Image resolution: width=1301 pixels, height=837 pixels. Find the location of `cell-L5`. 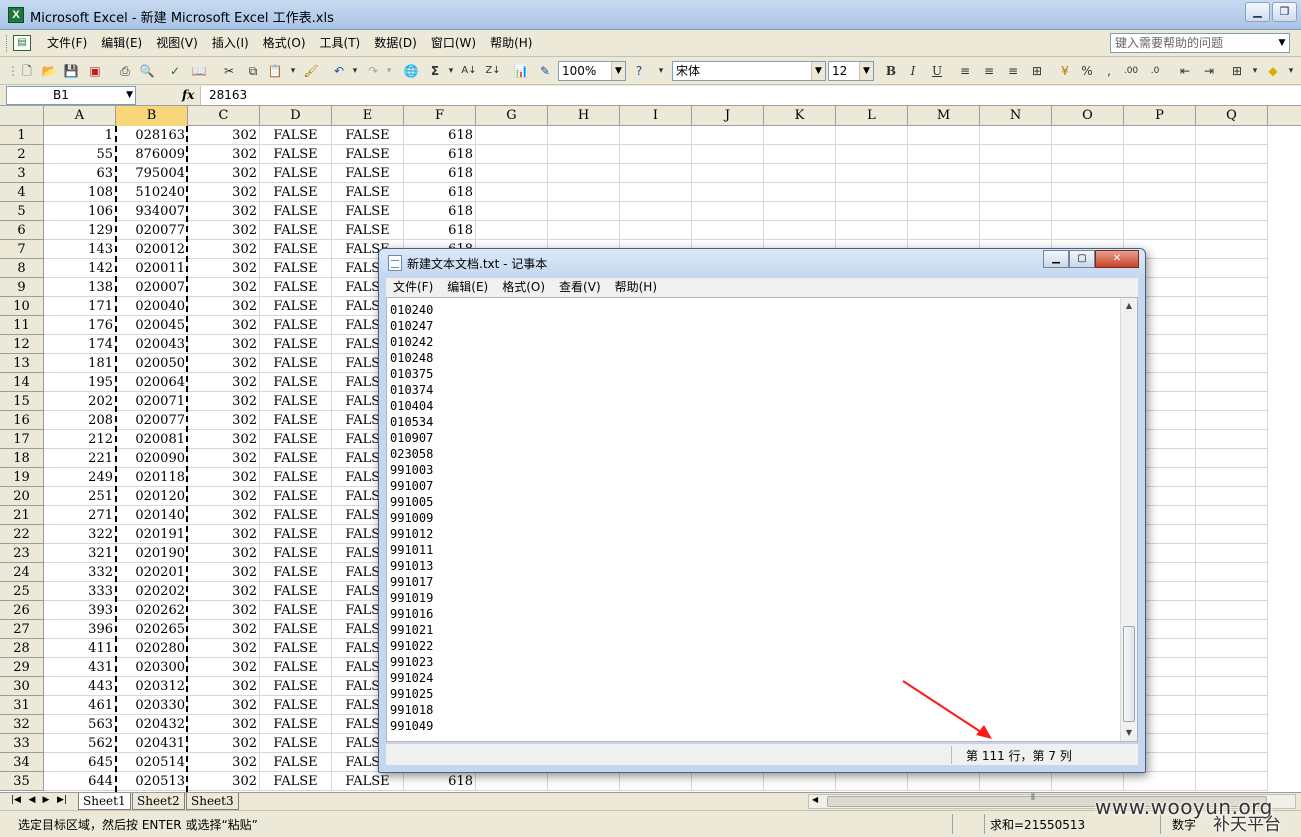

cell-L5 is located at coordinates (872, 211).